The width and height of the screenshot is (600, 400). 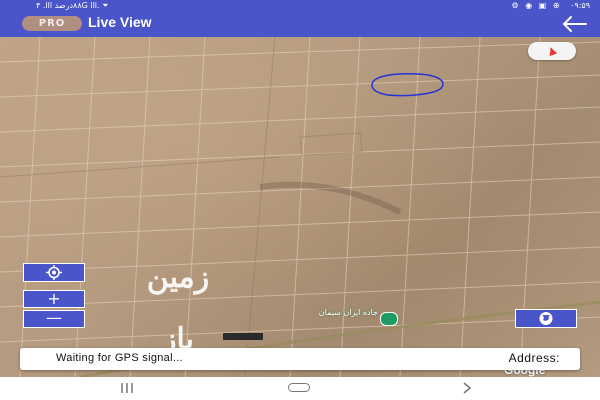 What do you see at coordinates (54, 299) in the screenshot?
I see `zoom-in-button: +` at bounding box center [54, 299].